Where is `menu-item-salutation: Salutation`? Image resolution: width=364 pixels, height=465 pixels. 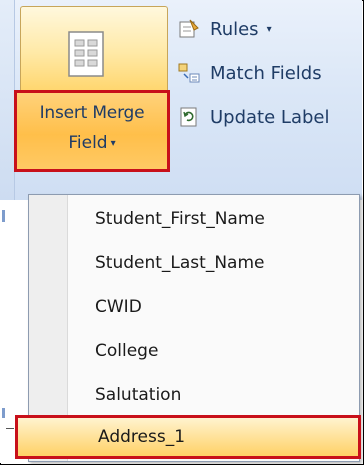
menu-item-salutation: Salutation is located at coordinates (213, 395).